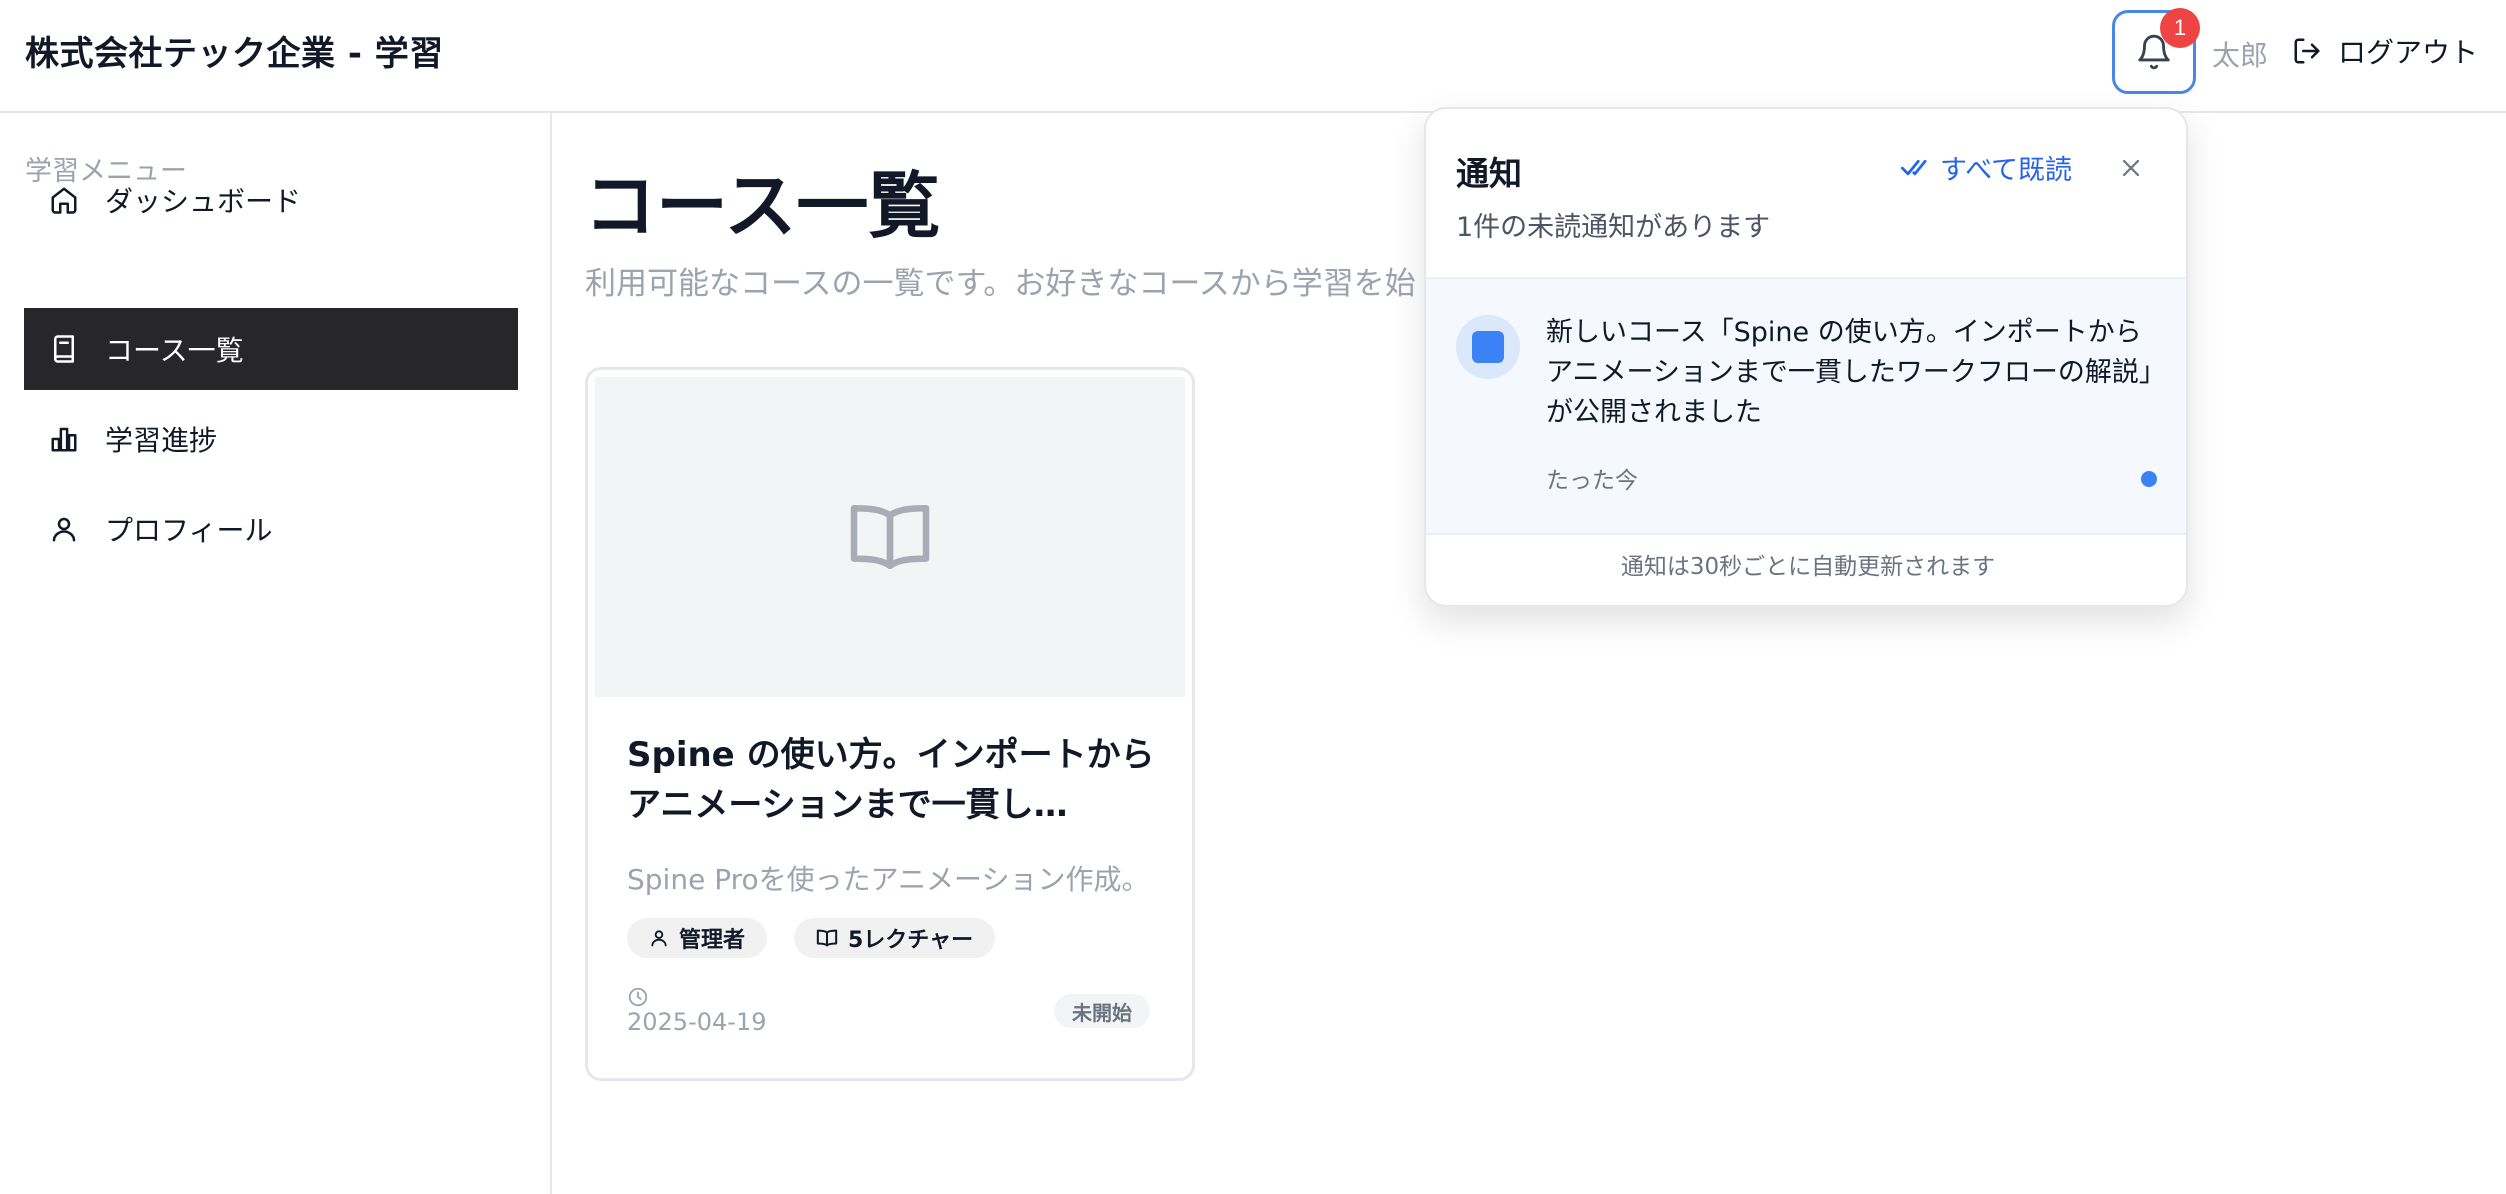 Image resolution: width=2506 pixels, height=1194 pixels. What do you see at coordinates (1913, 167) in the screenshot?
I see `double-check-icon` at bounding box center [1913, 167].